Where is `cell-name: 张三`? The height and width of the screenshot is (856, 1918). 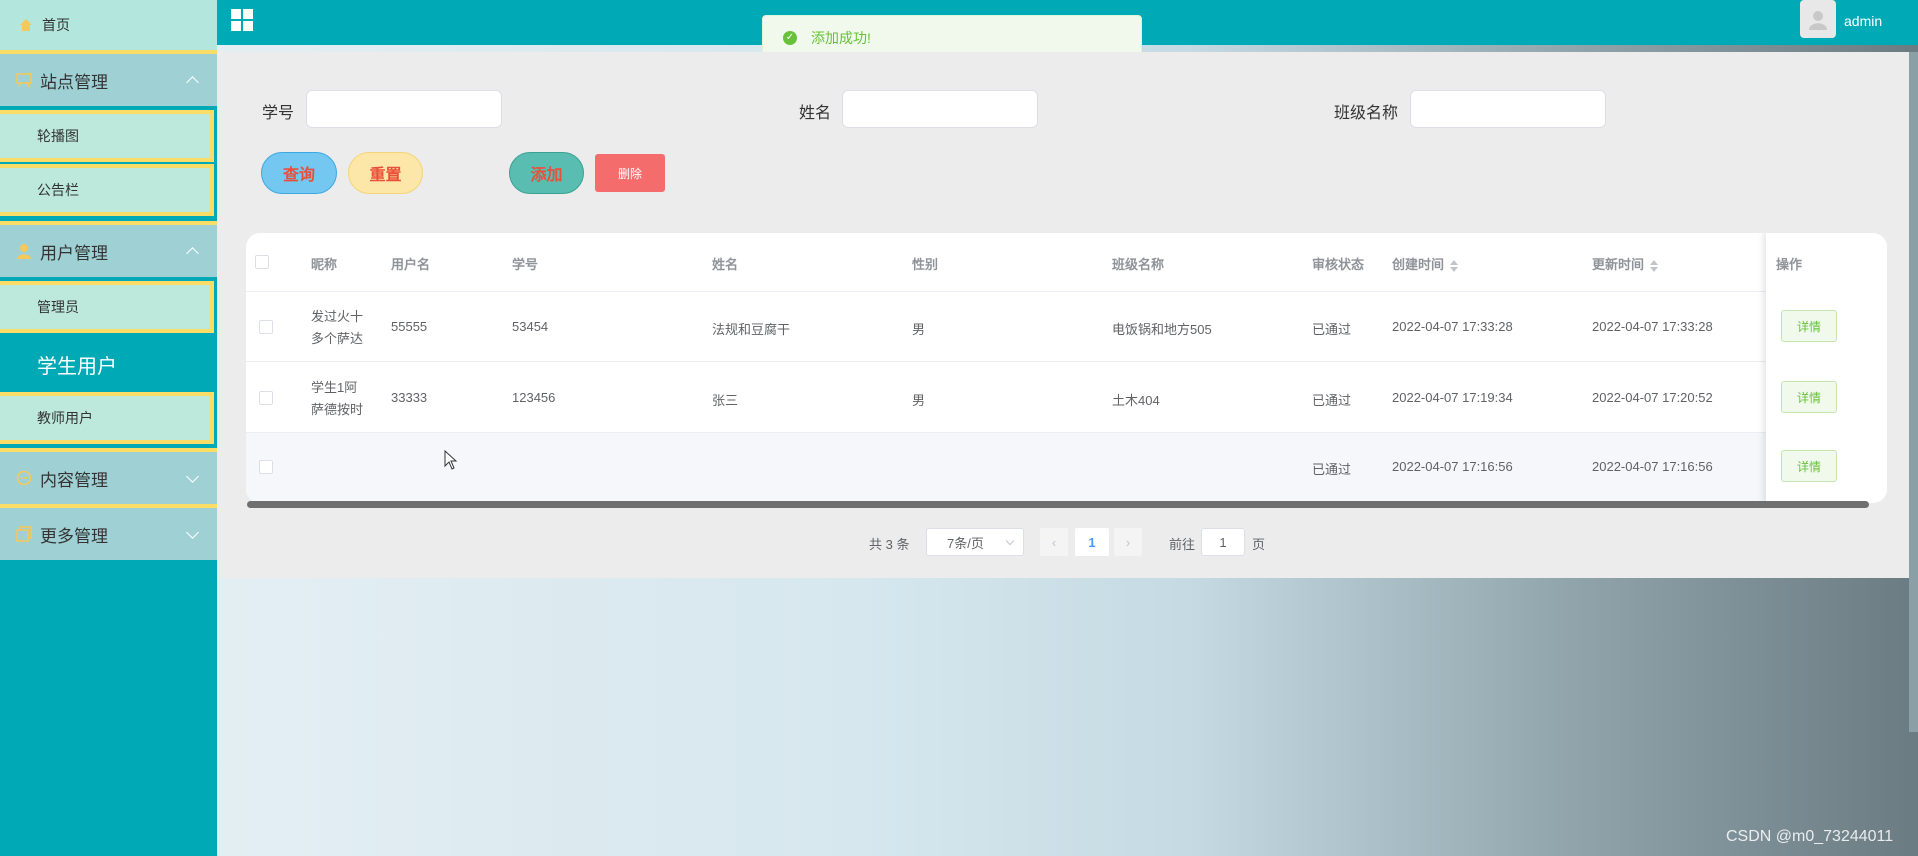 cell-name: 张三 is located at coordinates (725, 400).